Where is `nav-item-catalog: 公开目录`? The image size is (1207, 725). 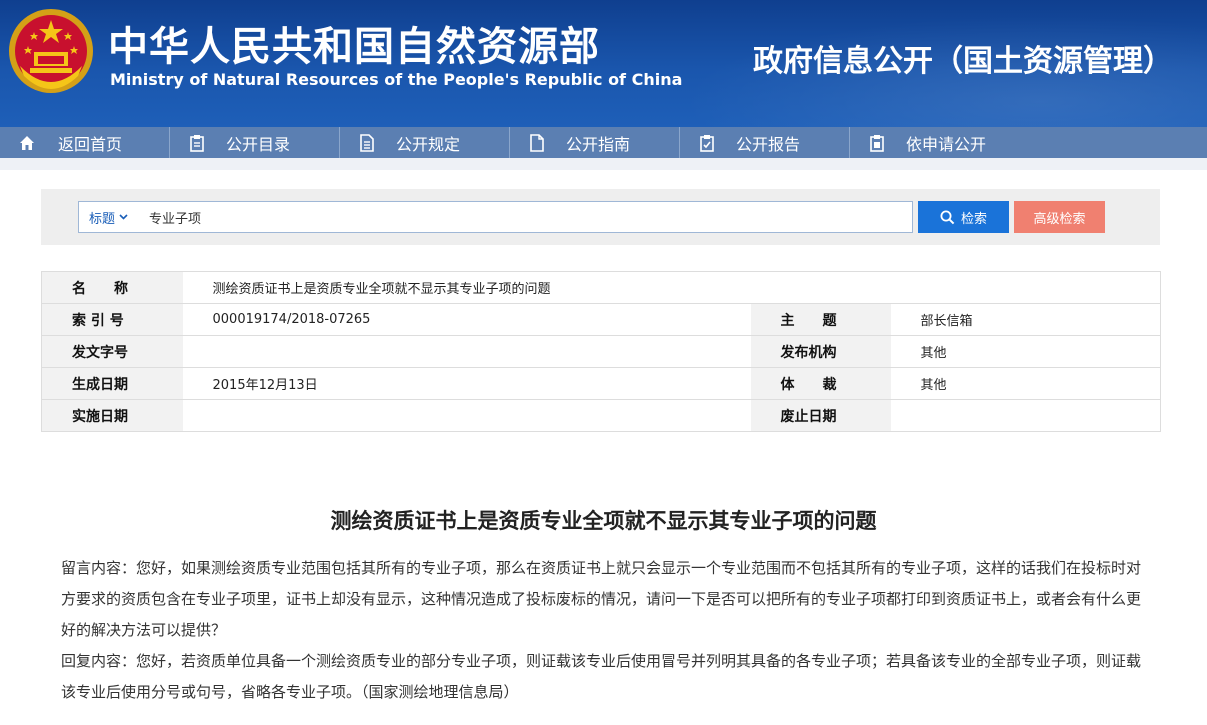 nav-item-catalog: 公开目录 is located at coordinates (255, 142).